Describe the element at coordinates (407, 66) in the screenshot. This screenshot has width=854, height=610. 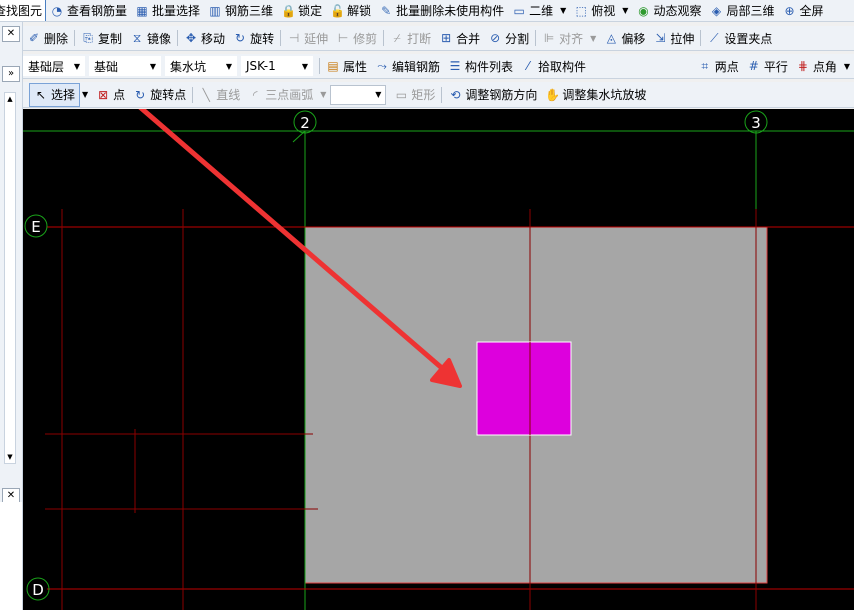
I see `edit-rebar-button: ⤳ 编辑钢筋` at that location.